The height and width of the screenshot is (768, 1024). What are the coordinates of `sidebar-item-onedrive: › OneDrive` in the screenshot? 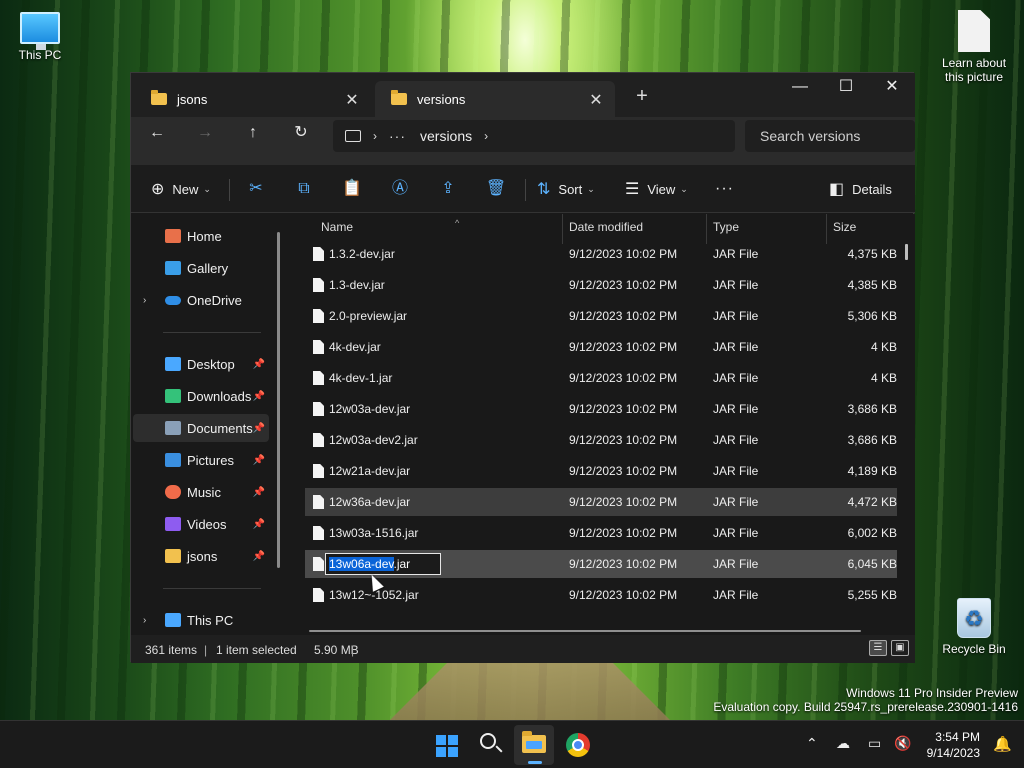 It's located at (201, 300).